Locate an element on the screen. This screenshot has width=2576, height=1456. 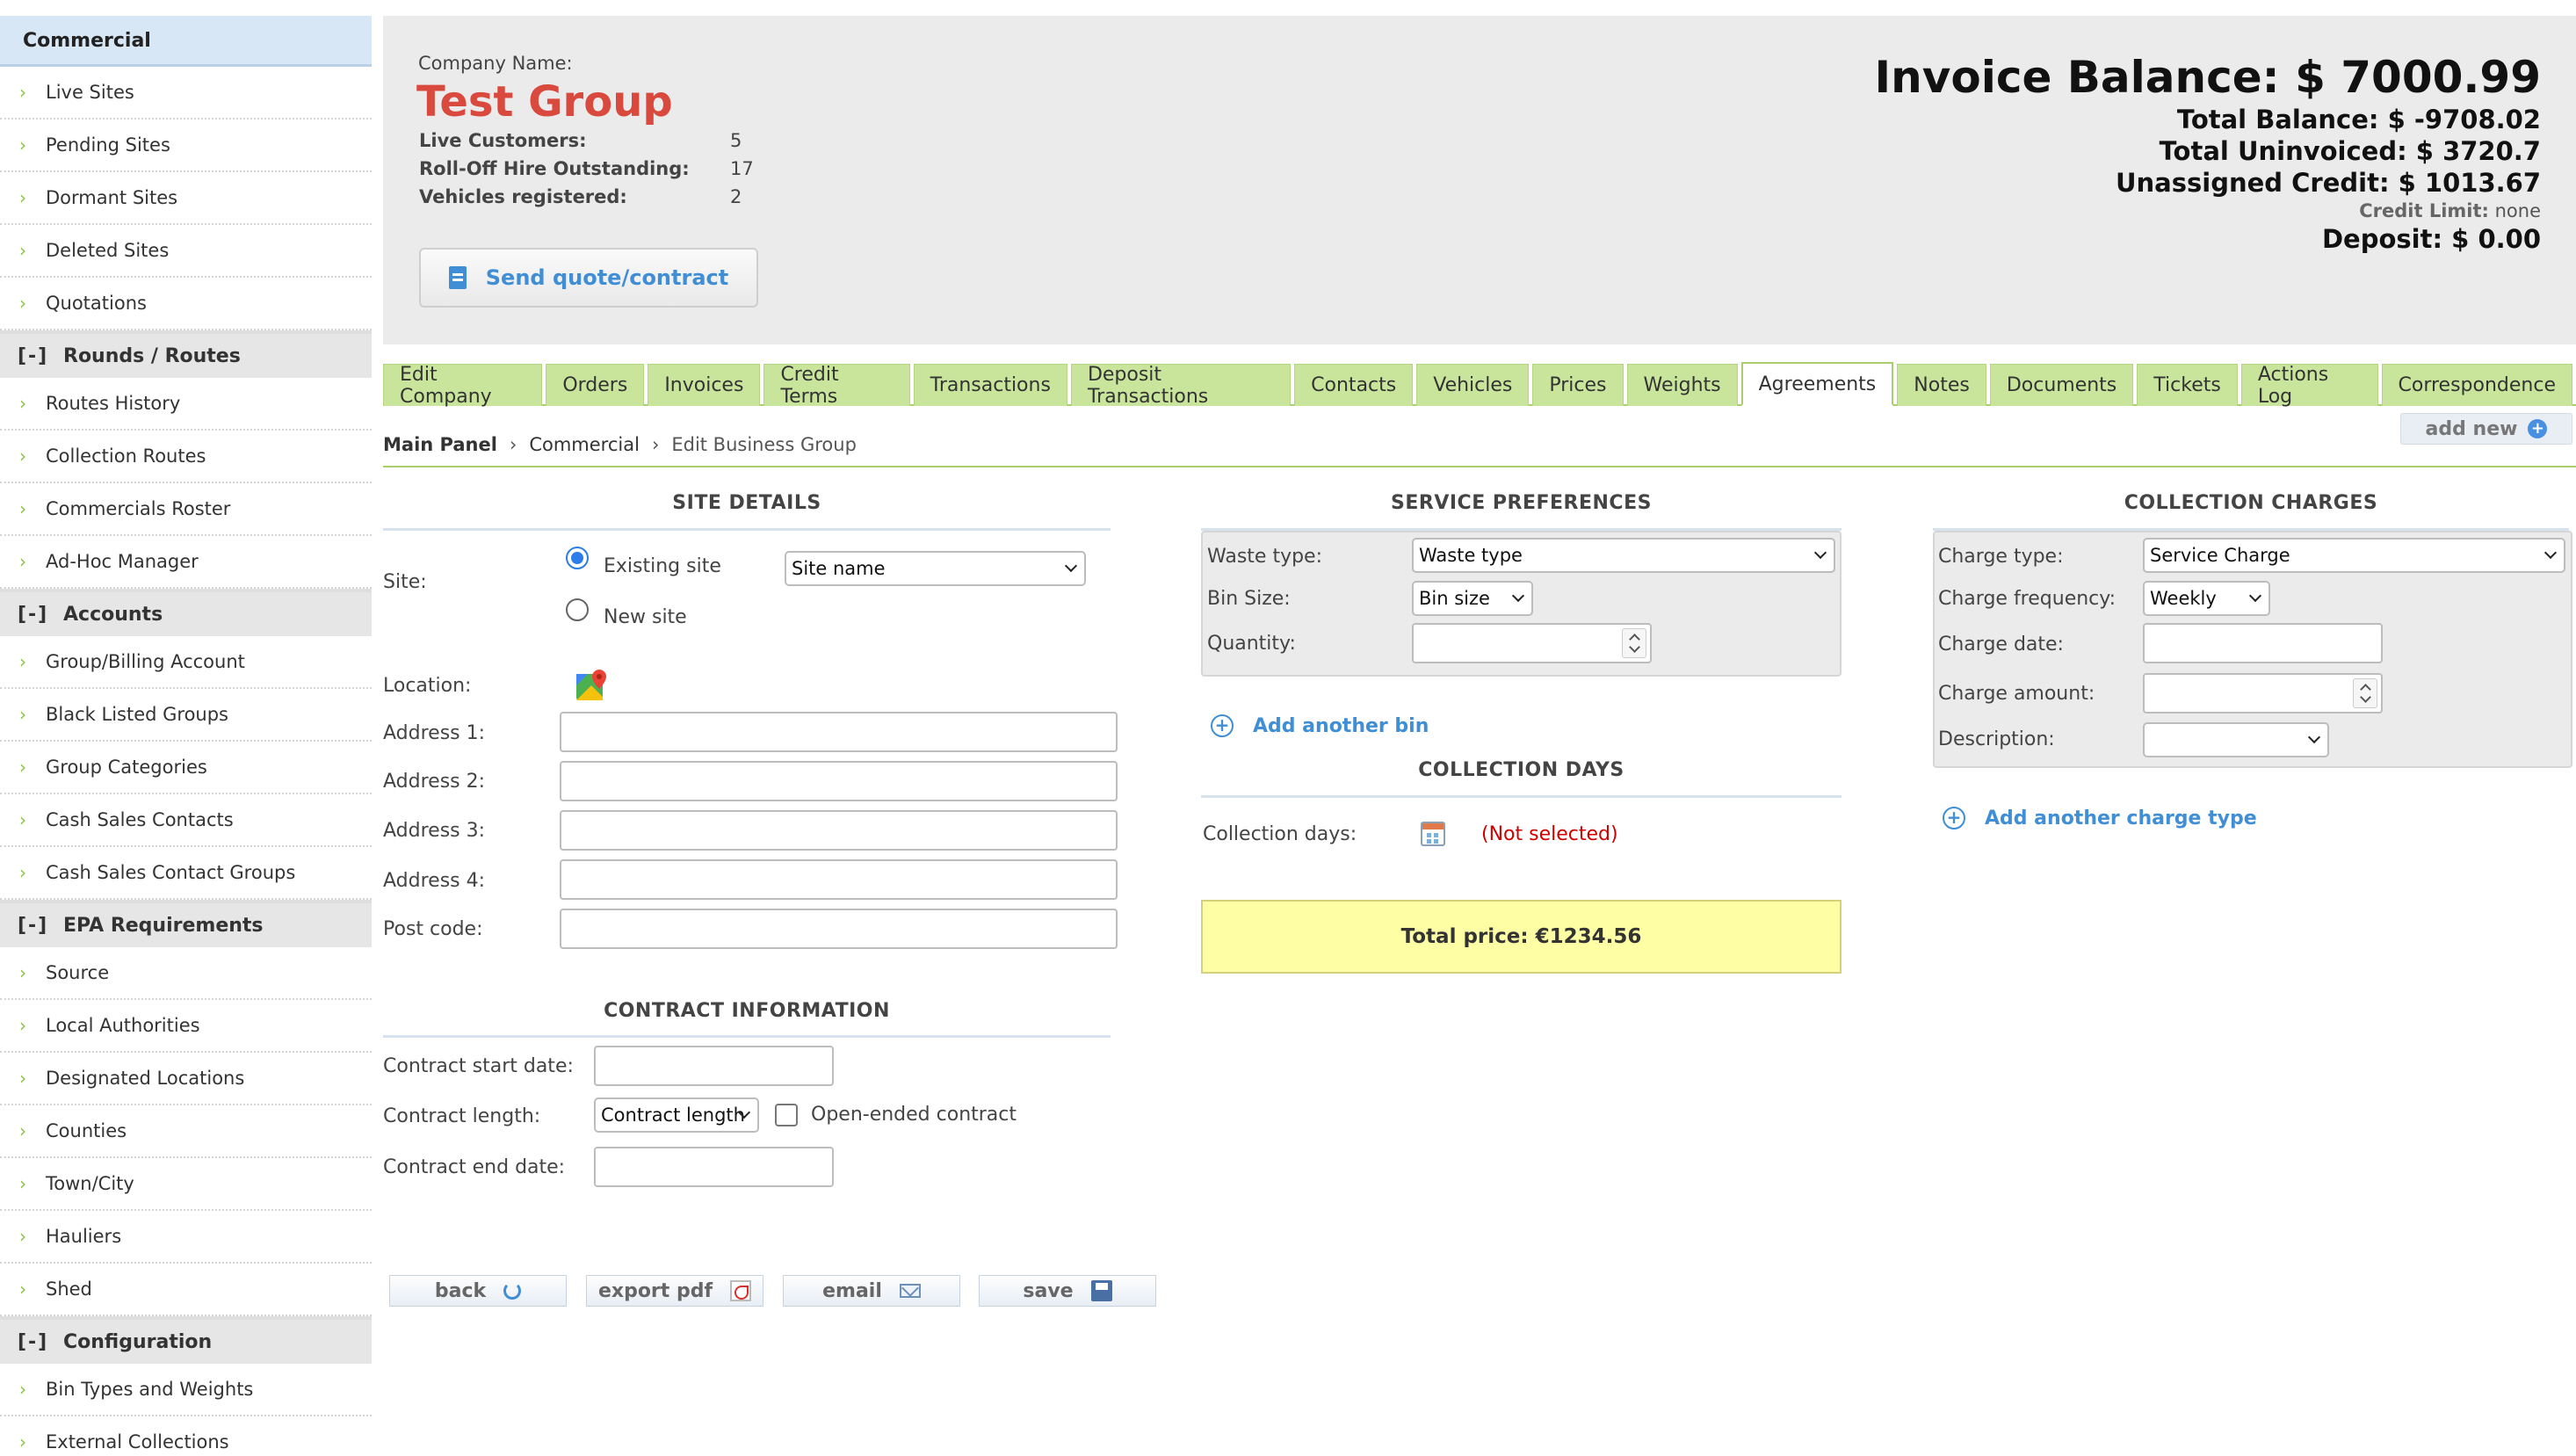
sidebar-item-quotations: › Quotations is located at coordinates (186, 304).